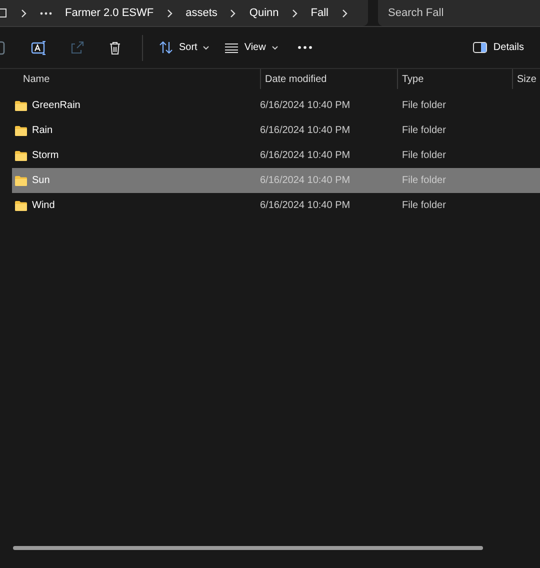 This screenshot has height=568, width=540. I want to click on details-button: Details, so click(502, 47).